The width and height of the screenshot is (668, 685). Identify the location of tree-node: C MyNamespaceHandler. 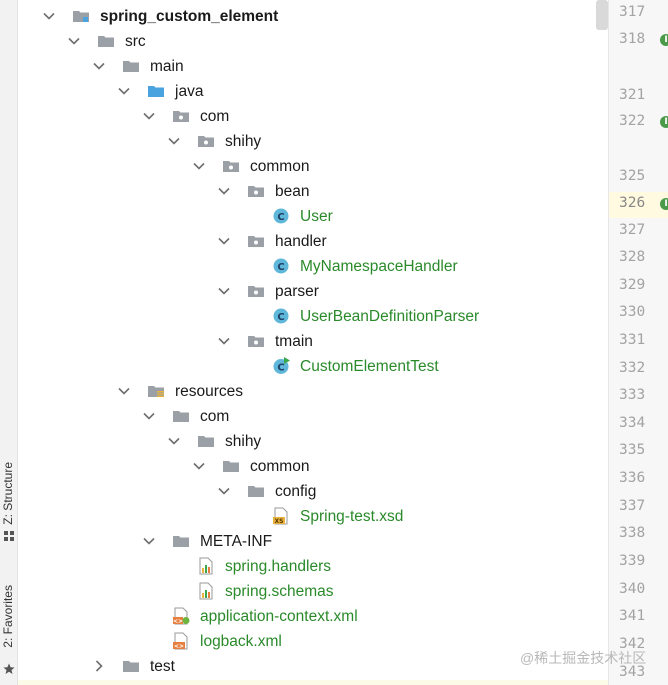
(313, 266).